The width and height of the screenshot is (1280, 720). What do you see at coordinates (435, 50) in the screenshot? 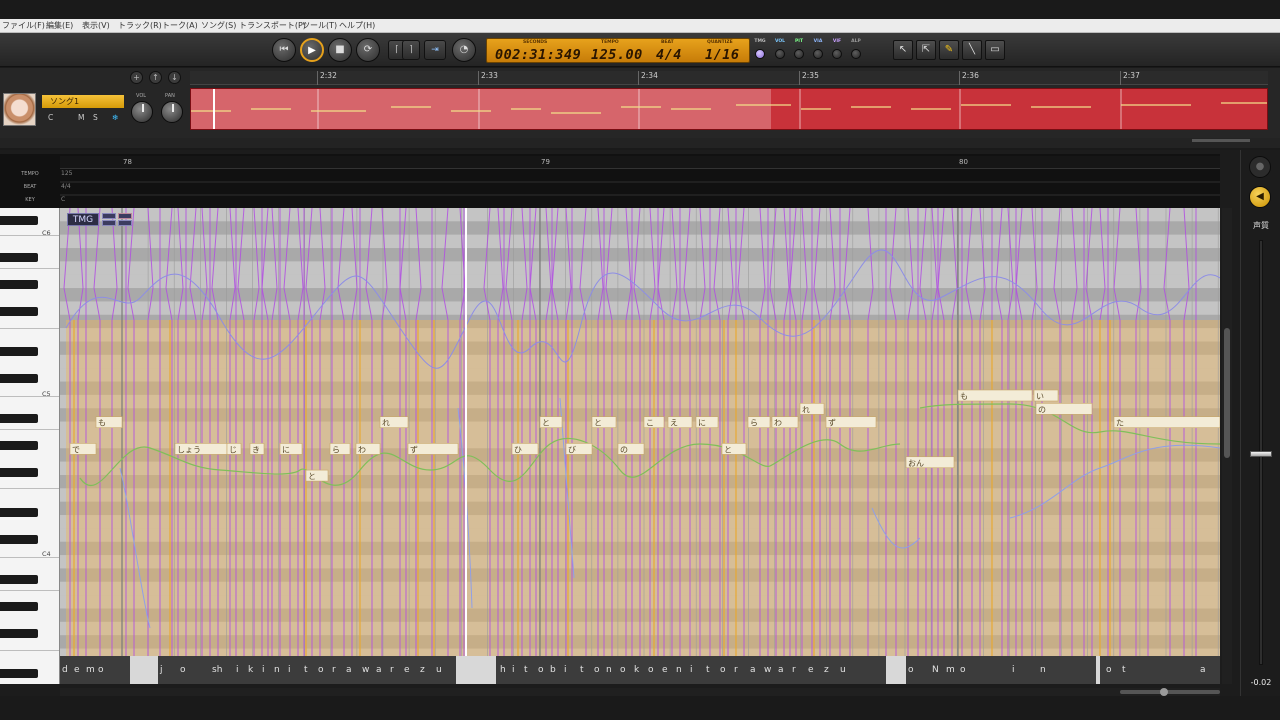
I see `follow-button: ⇥` at bounding box center [435, 50].